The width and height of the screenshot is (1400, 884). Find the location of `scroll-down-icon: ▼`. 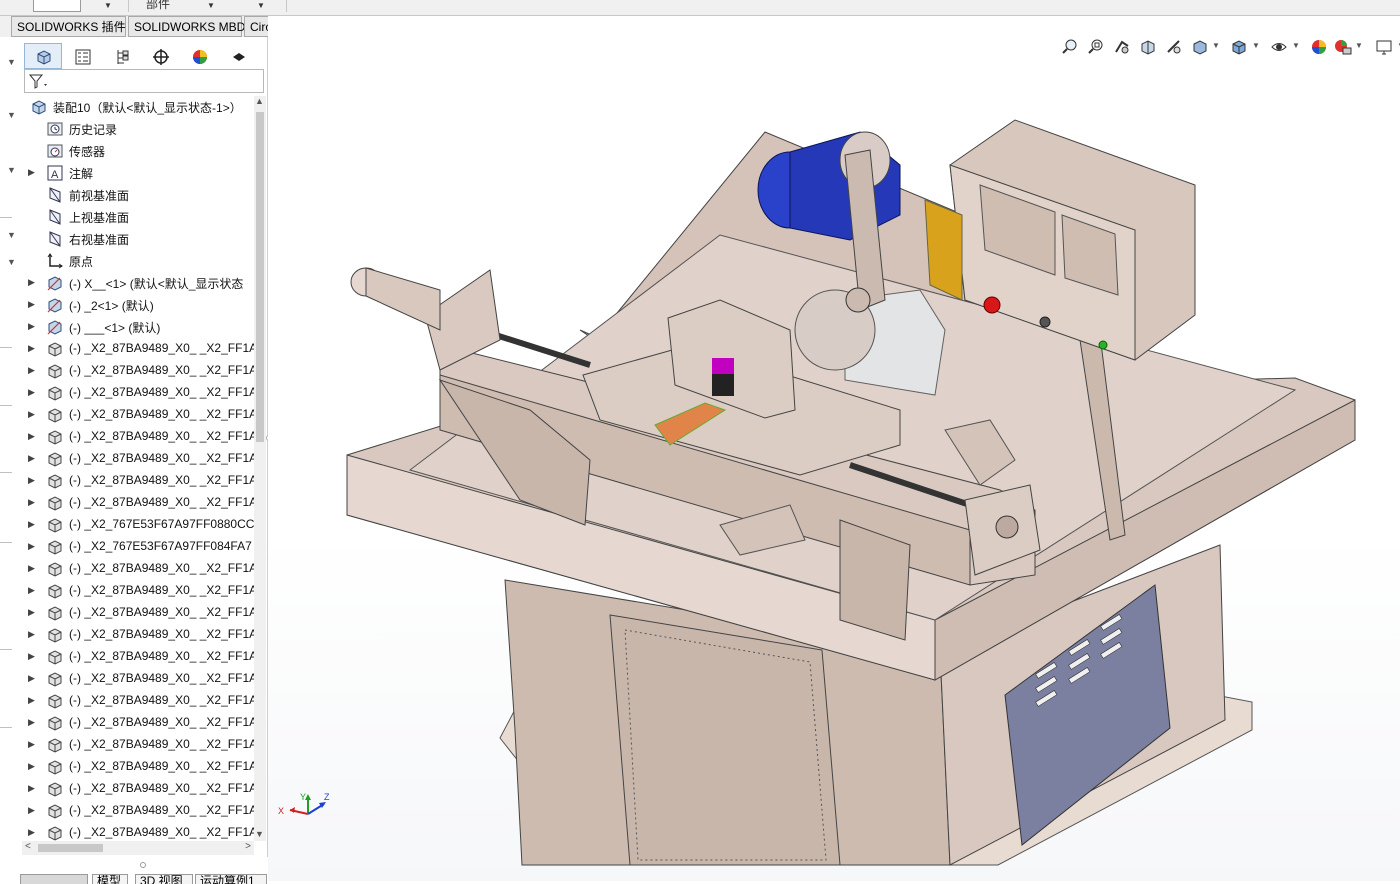

scroll-down-icon: ▼ is located at coordinates (259, 834).